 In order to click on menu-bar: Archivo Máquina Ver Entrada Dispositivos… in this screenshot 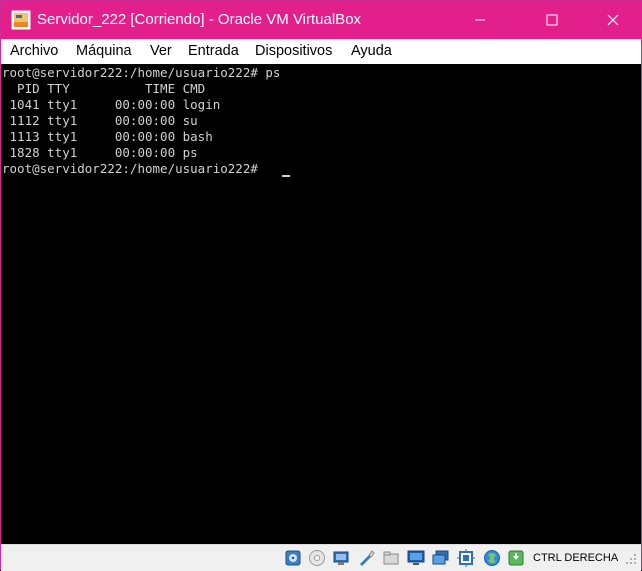, I will do `click(321, 51)`.